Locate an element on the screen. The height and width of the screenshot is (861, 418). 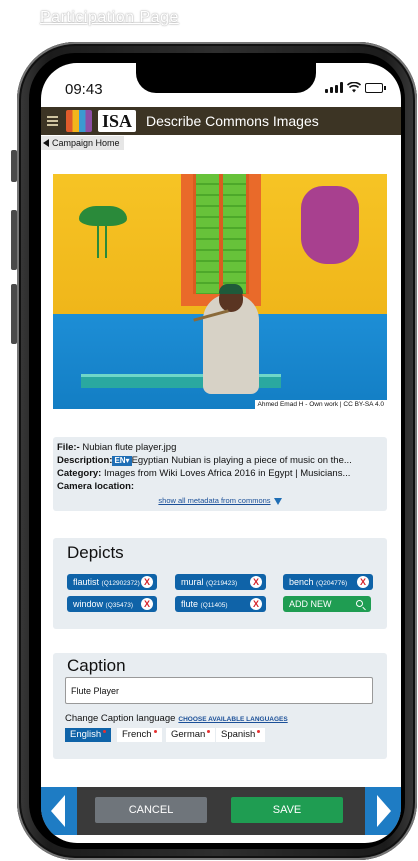
app-logo-icon is located at coordinates (79, 121).